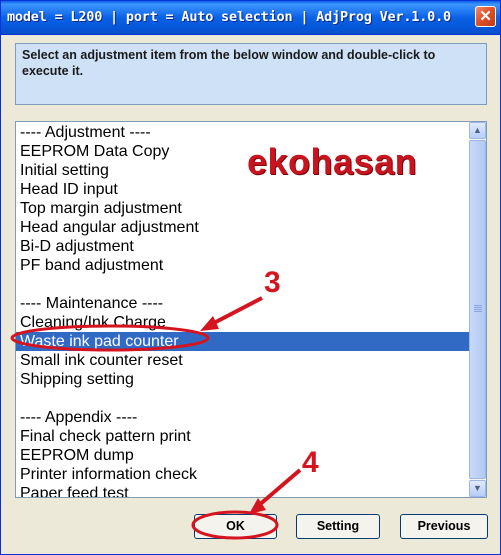  What do you see at coordinates (242, 341) in the screenshot?
I see `list-item: Waste ink pad counter` at bounding box center [242, 341].